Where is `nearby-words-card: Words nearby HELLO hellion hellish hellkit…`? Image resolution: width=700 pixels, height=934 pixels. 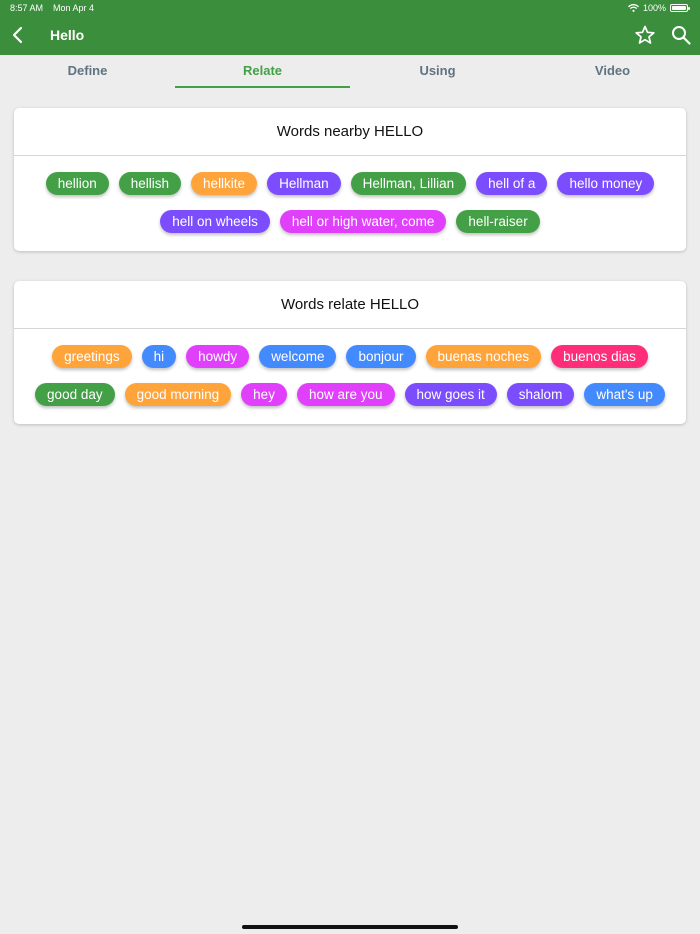 nearby-words-card: Words nearby HELLO hellion hellish hellkit… is located at coordinates (350, 179).